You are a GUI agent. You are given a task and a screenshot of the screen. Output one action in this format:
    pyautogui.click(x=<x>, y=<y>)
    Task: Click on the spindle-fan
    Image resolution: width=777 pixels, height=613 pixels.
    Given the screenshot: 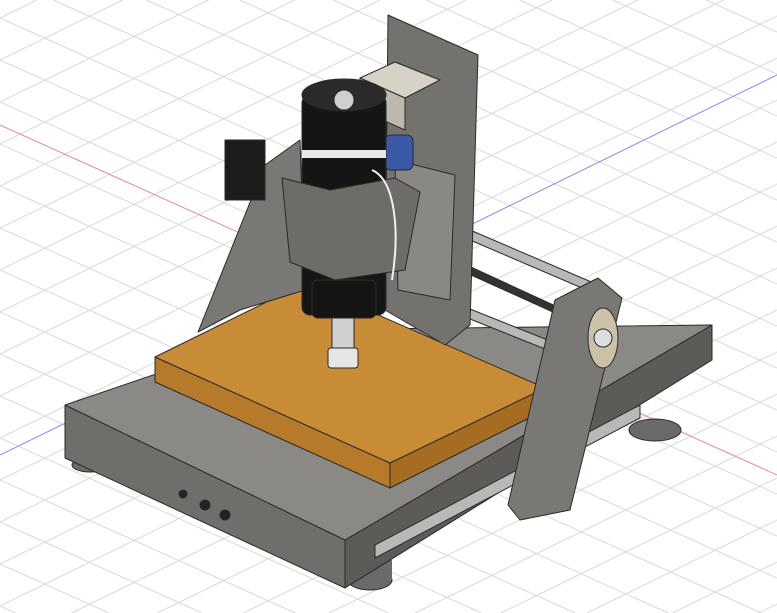 What is the action you would take?
    pyautogui.click(x=344, y=100)
    